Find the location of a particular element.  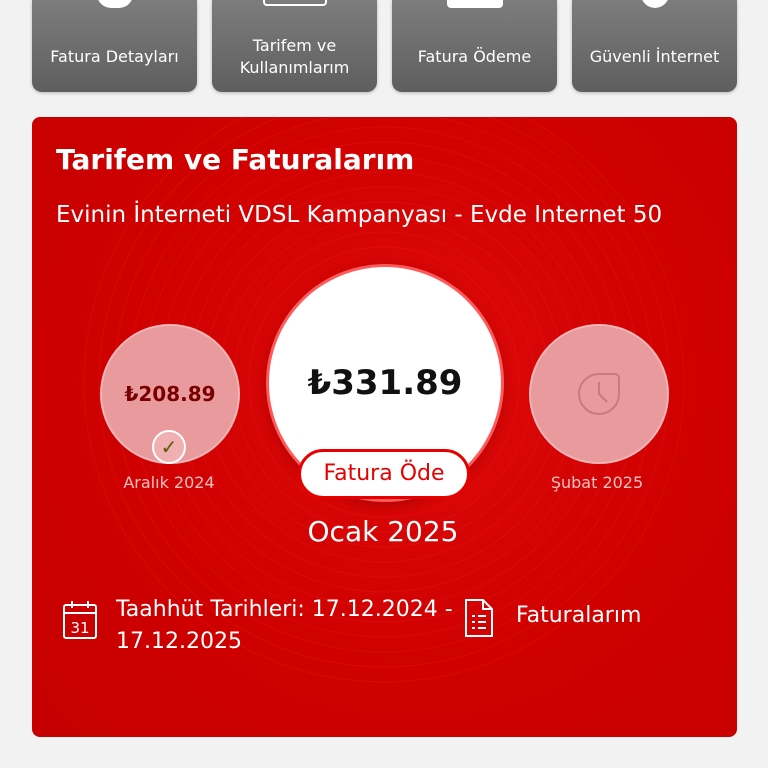

document-icon is located at coordinates (479, 618).